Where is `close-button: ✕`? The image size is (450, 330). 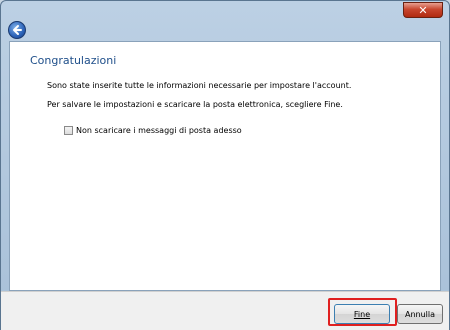
close-button: ✕ is located at coordinates (423, 10).